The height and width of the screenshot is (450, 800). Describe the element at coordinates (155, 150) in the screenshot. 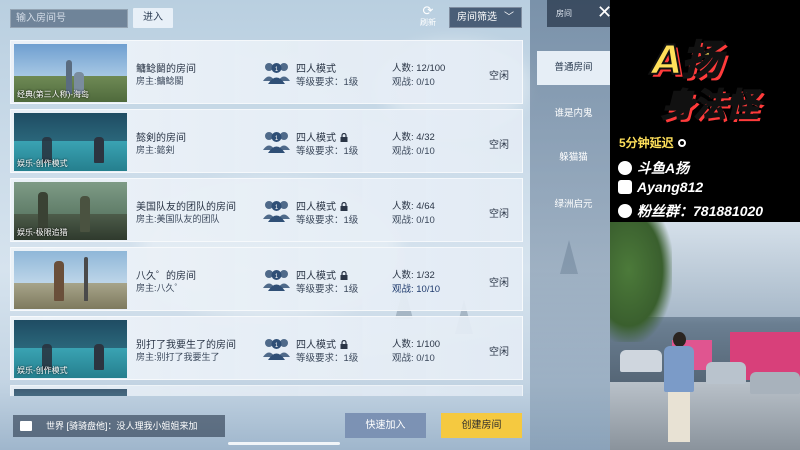

I see `room-owner: 房主:懿剣` at that location.